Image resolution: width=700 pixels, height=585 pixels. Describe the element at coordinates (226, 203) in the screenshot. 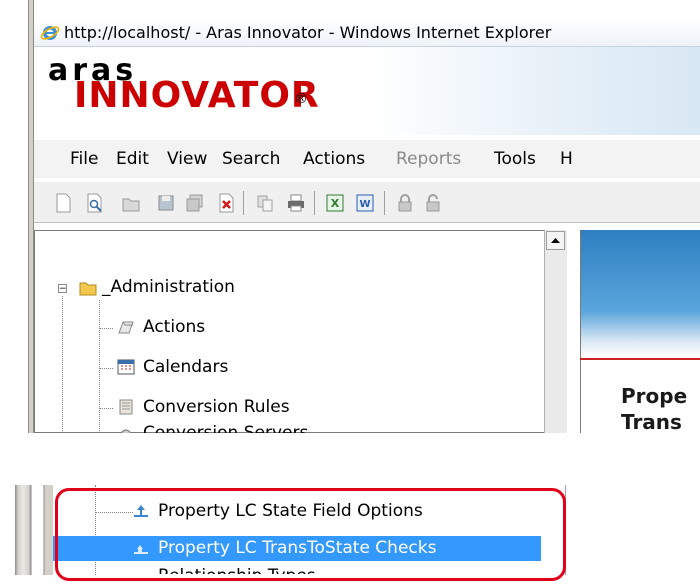

I see `delete-icon` at that location.